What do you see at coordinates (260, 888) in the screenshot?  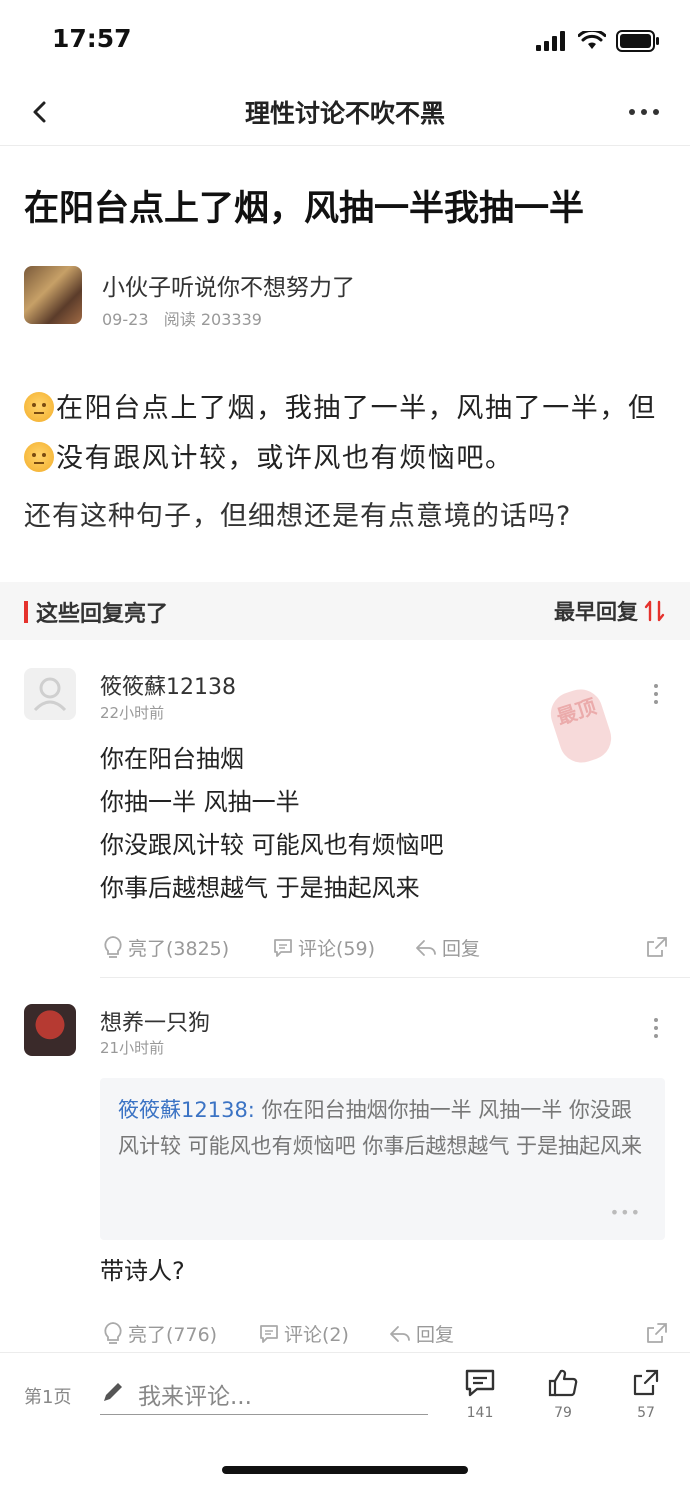 I see `comment-line: 你事后越想越气 于是抽起风来` at bounding box center [260, 888].